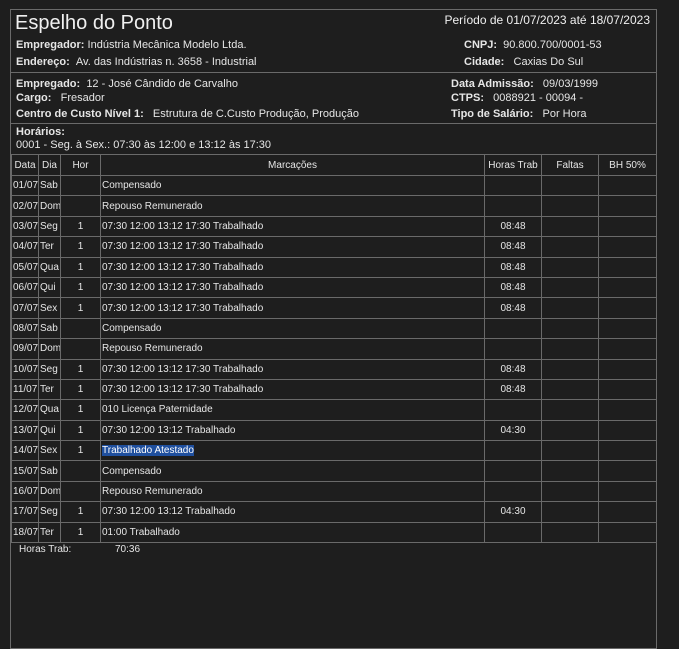 The image size is (679, 649). Describe the element at coordinates (49, 349) in the screenshot. I see `cell-dia: Dom` at that location.